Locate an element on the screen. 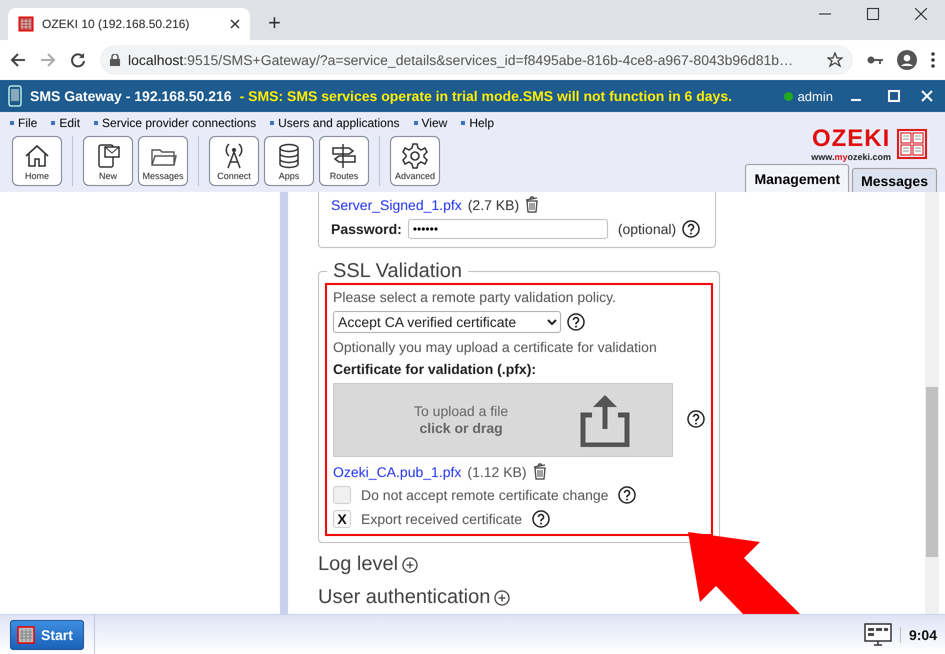 The width and height of the screenshot is (945, 654). policy-dropdown: Accept CA verified certificate is located at coordinates (447, 322).